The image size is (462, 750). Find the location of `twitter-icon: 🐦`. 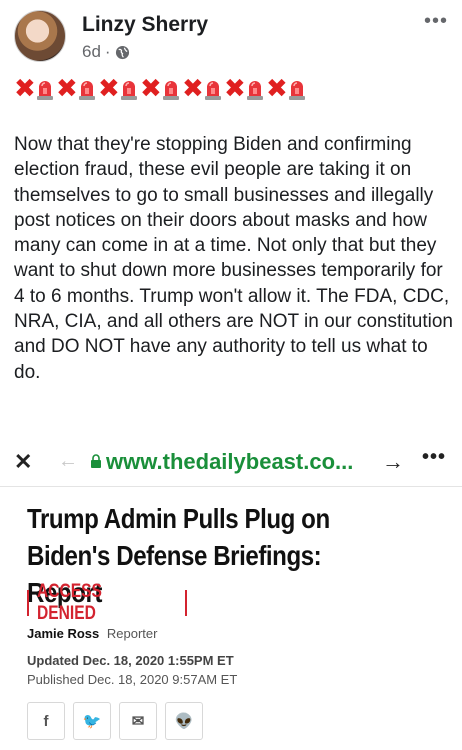

twitter-icon: 🐦 is located at coordinates (92, 721).